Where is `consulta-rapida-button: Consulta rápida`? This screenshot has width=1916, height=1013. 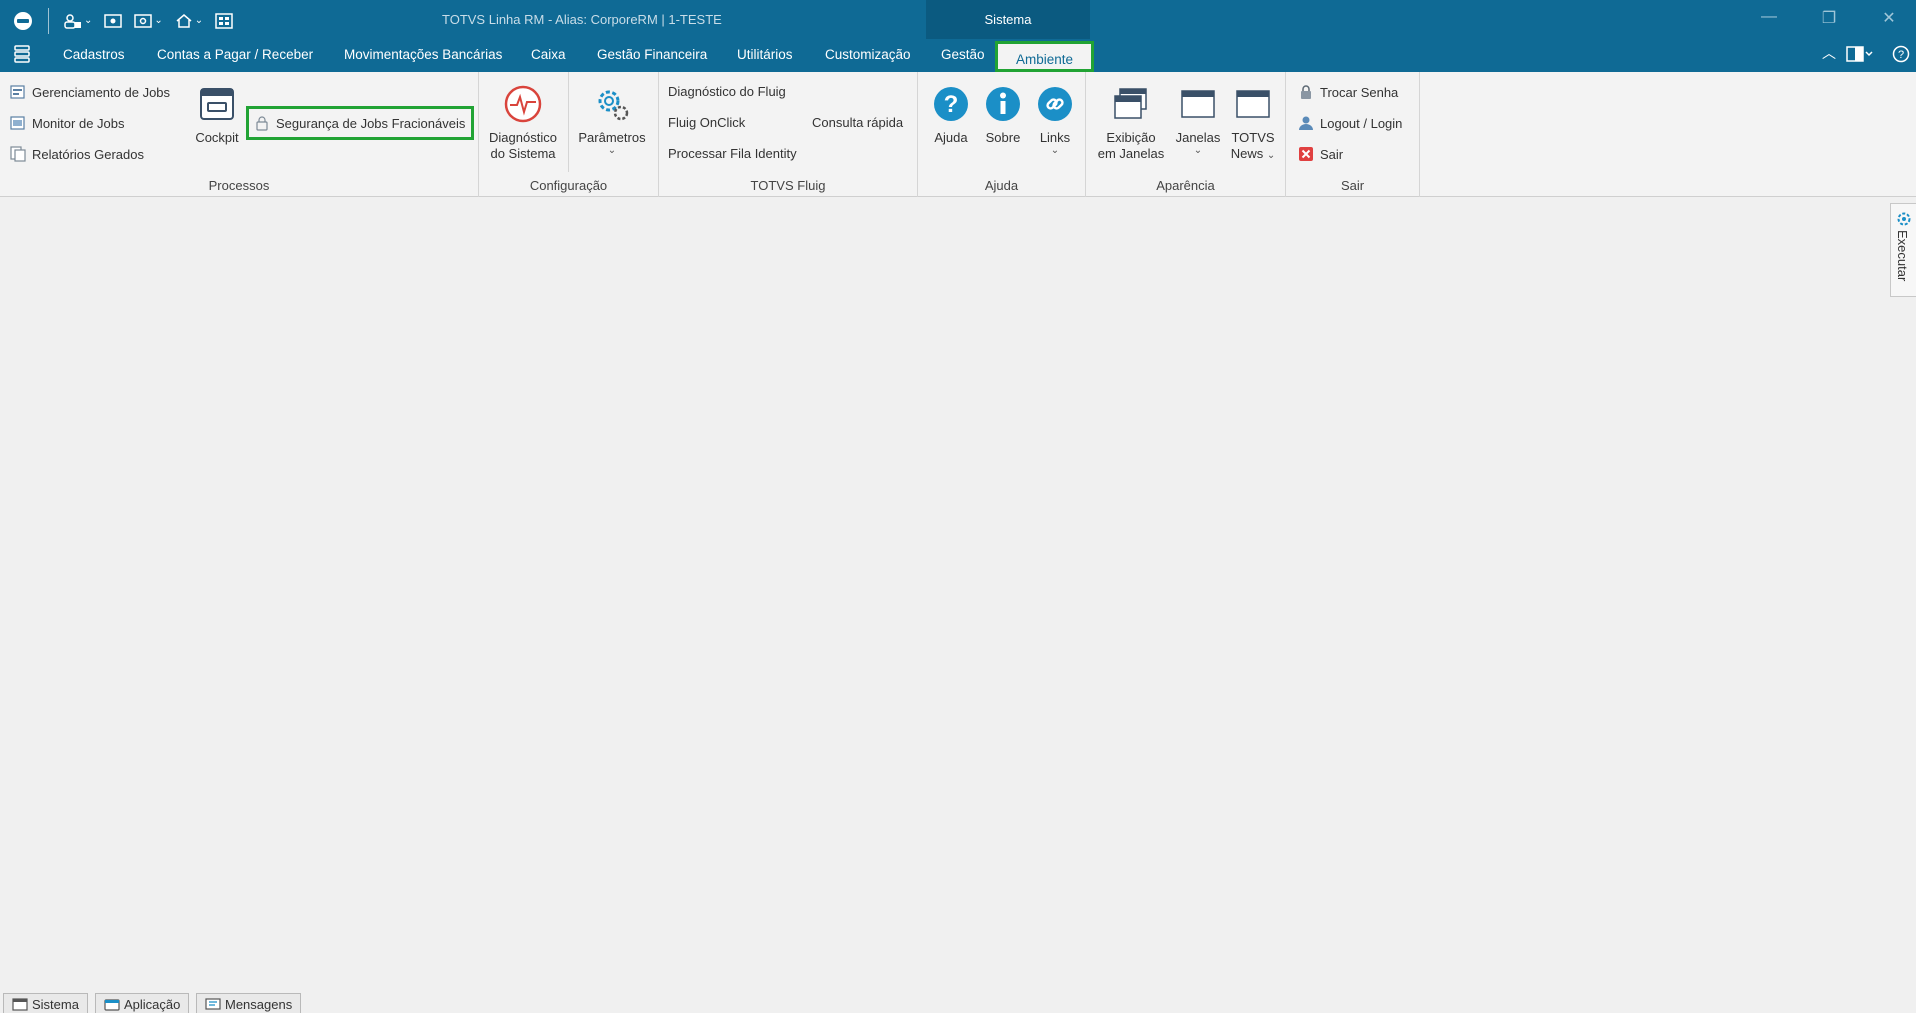 consulta-rapida-button: Consulta rápida is located at coordinates (857, 122).